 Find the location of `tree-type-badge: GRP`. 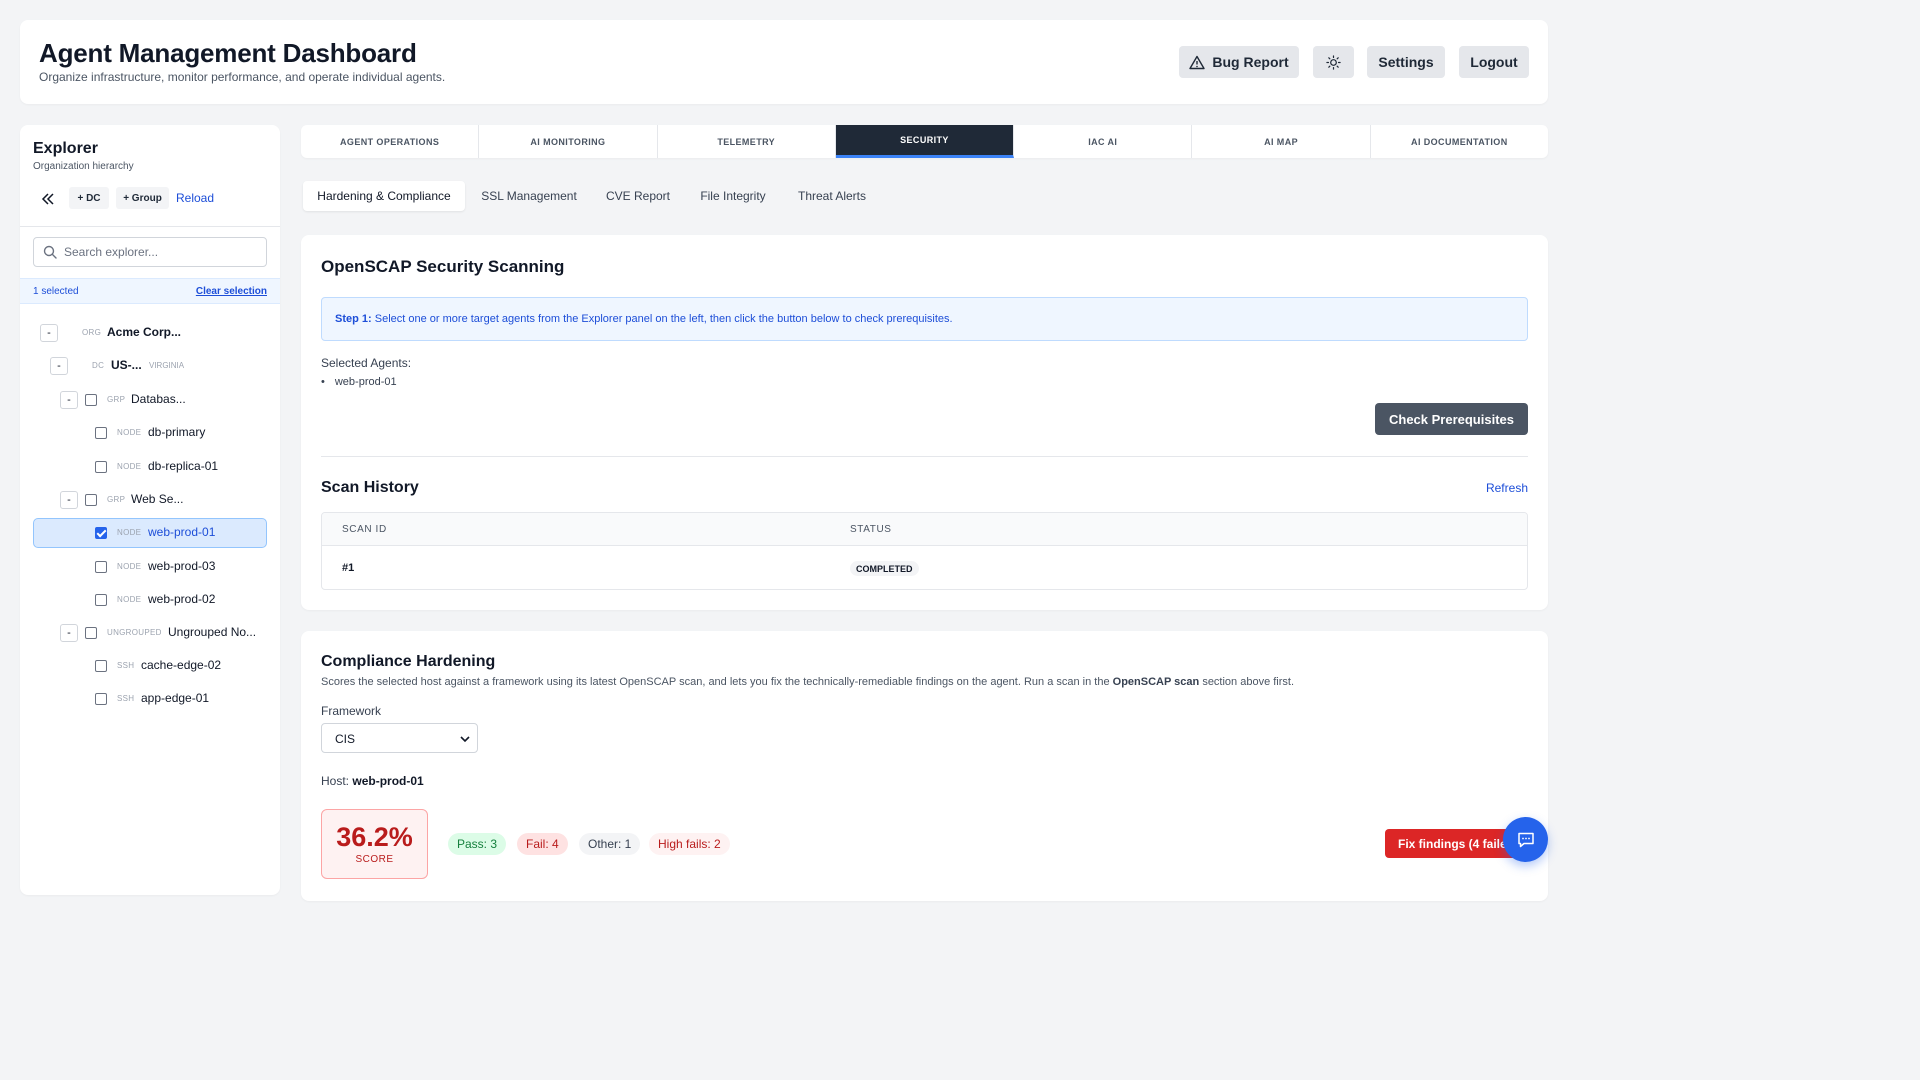

tree-type-badge: GRP is located at coordinates (116, 499).